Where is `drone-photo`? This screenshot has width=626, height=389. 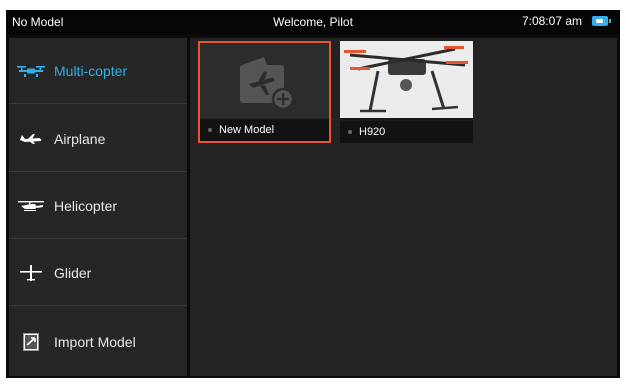
drone-photo is located at coordinates (406, 79).